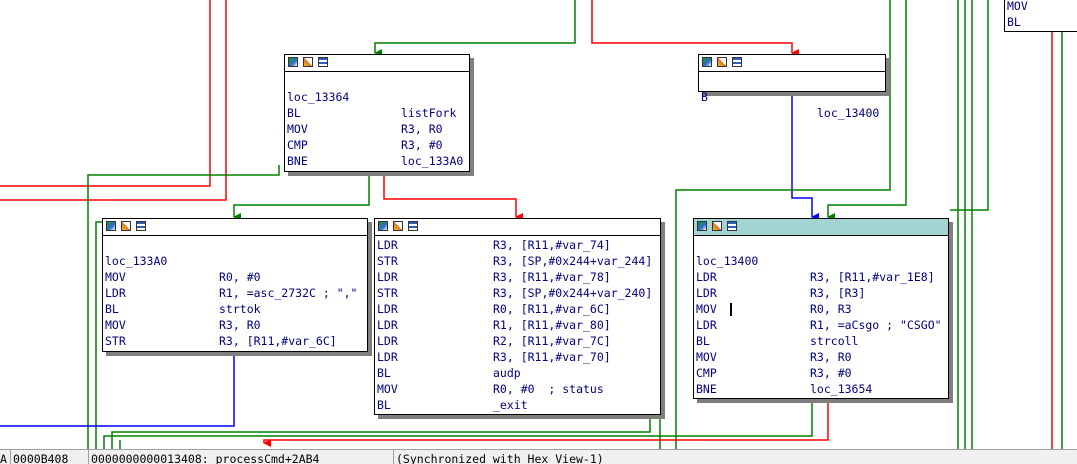  I want to click on code-block-corner: MOV BL, so click(1040, 16).